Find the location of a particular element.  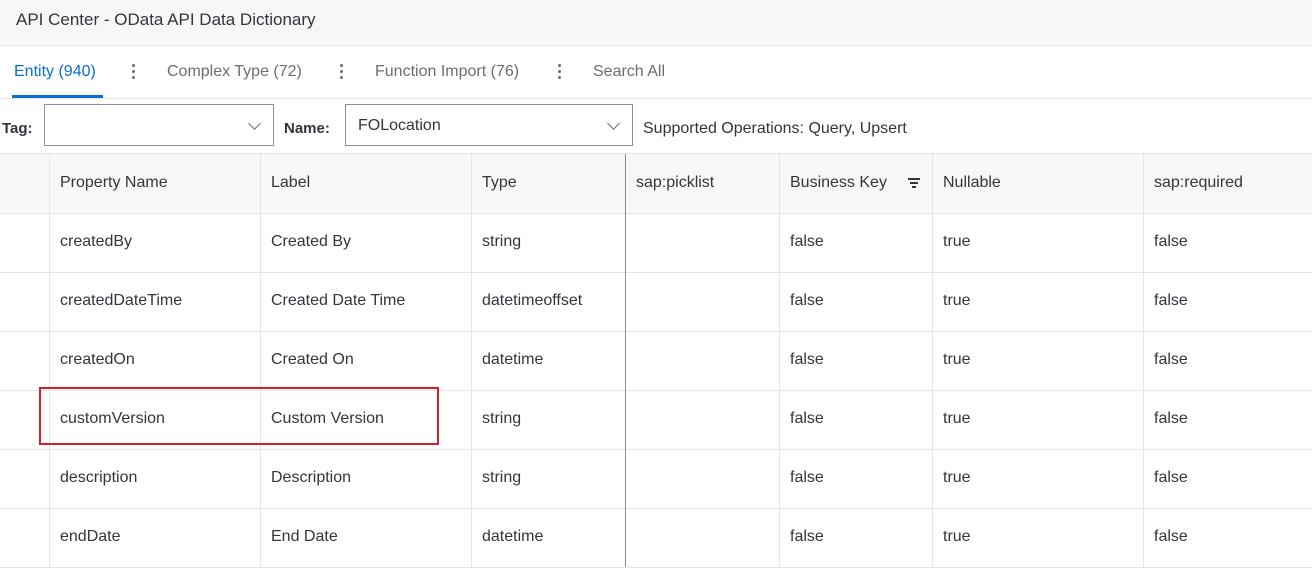

tag-label: Tag: is located at coordinates (17, 128).